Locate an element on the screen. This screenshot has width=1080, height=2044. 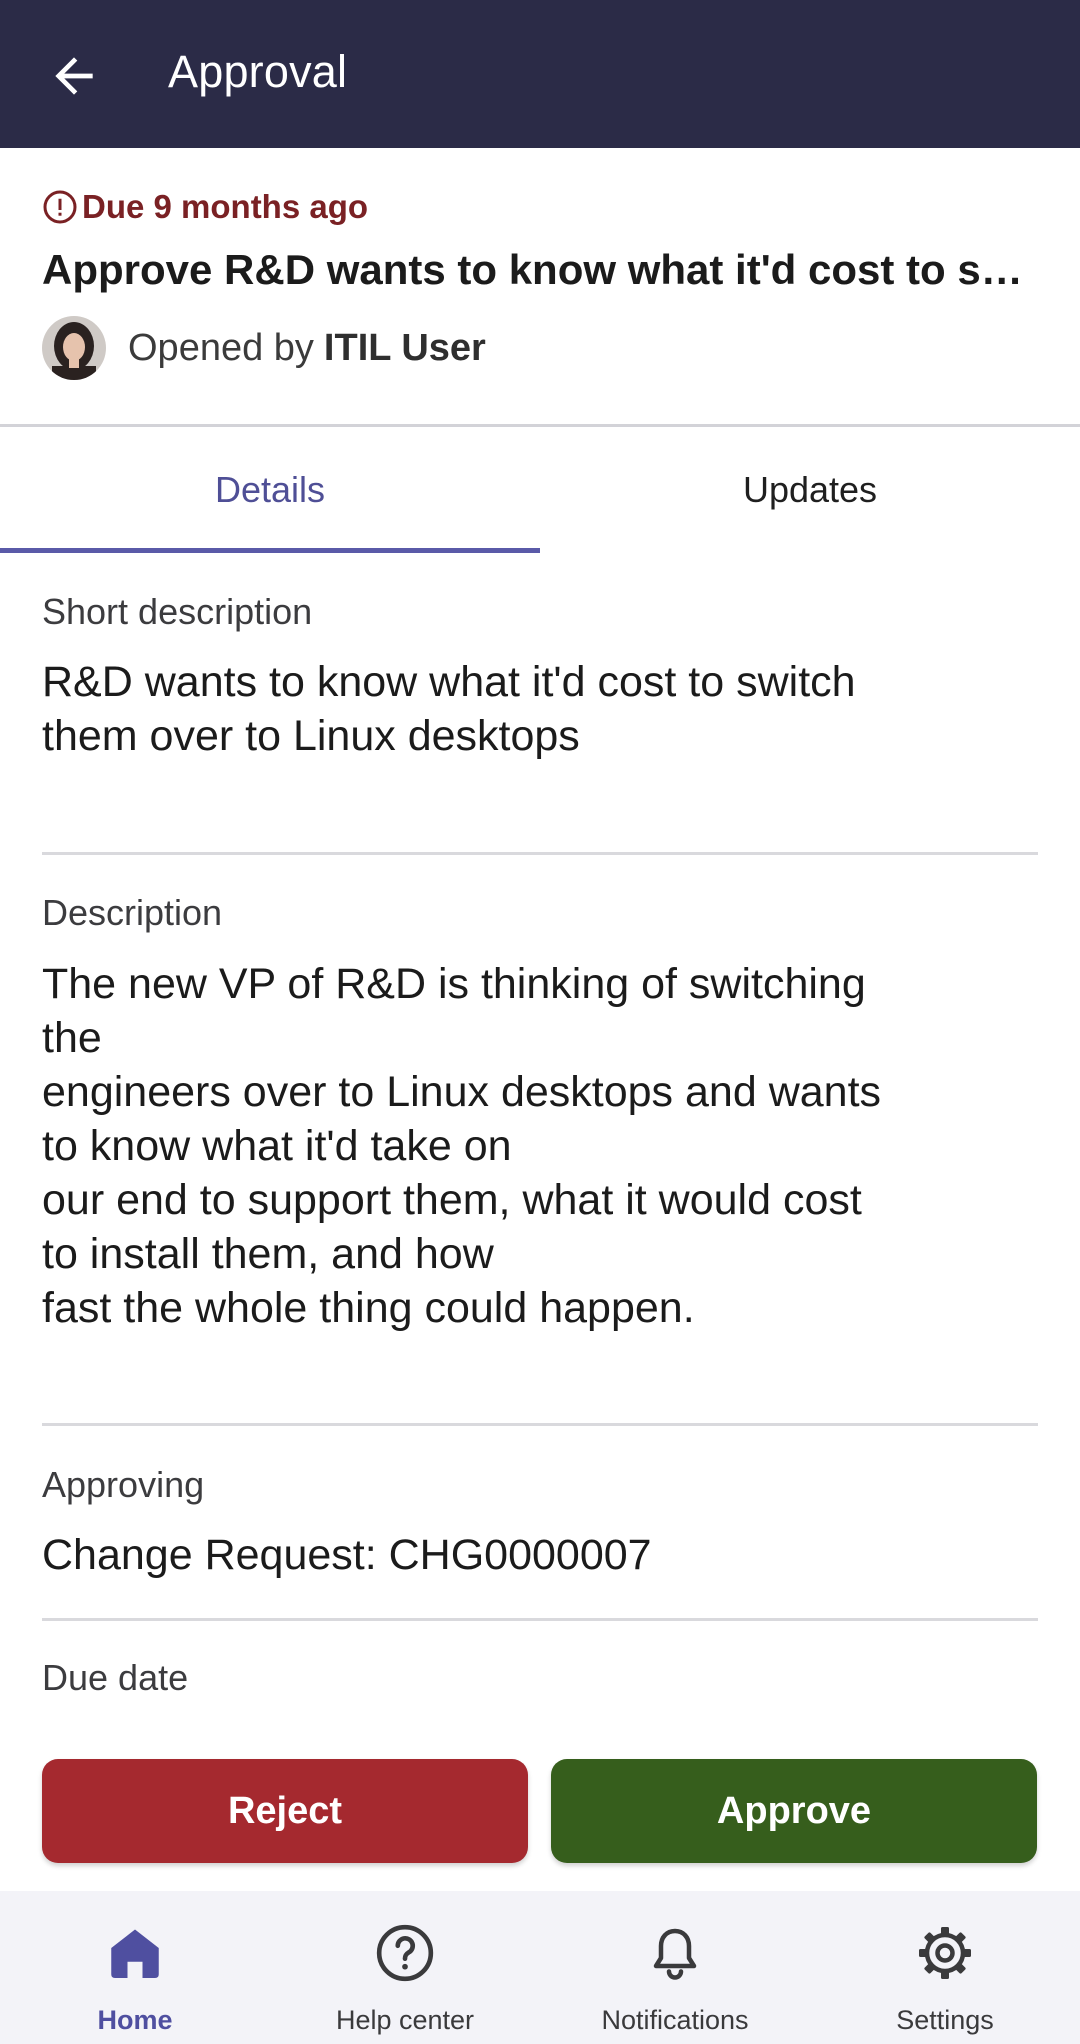
opened-by: Opened by ITIL User is located at coordinates (264, 348).